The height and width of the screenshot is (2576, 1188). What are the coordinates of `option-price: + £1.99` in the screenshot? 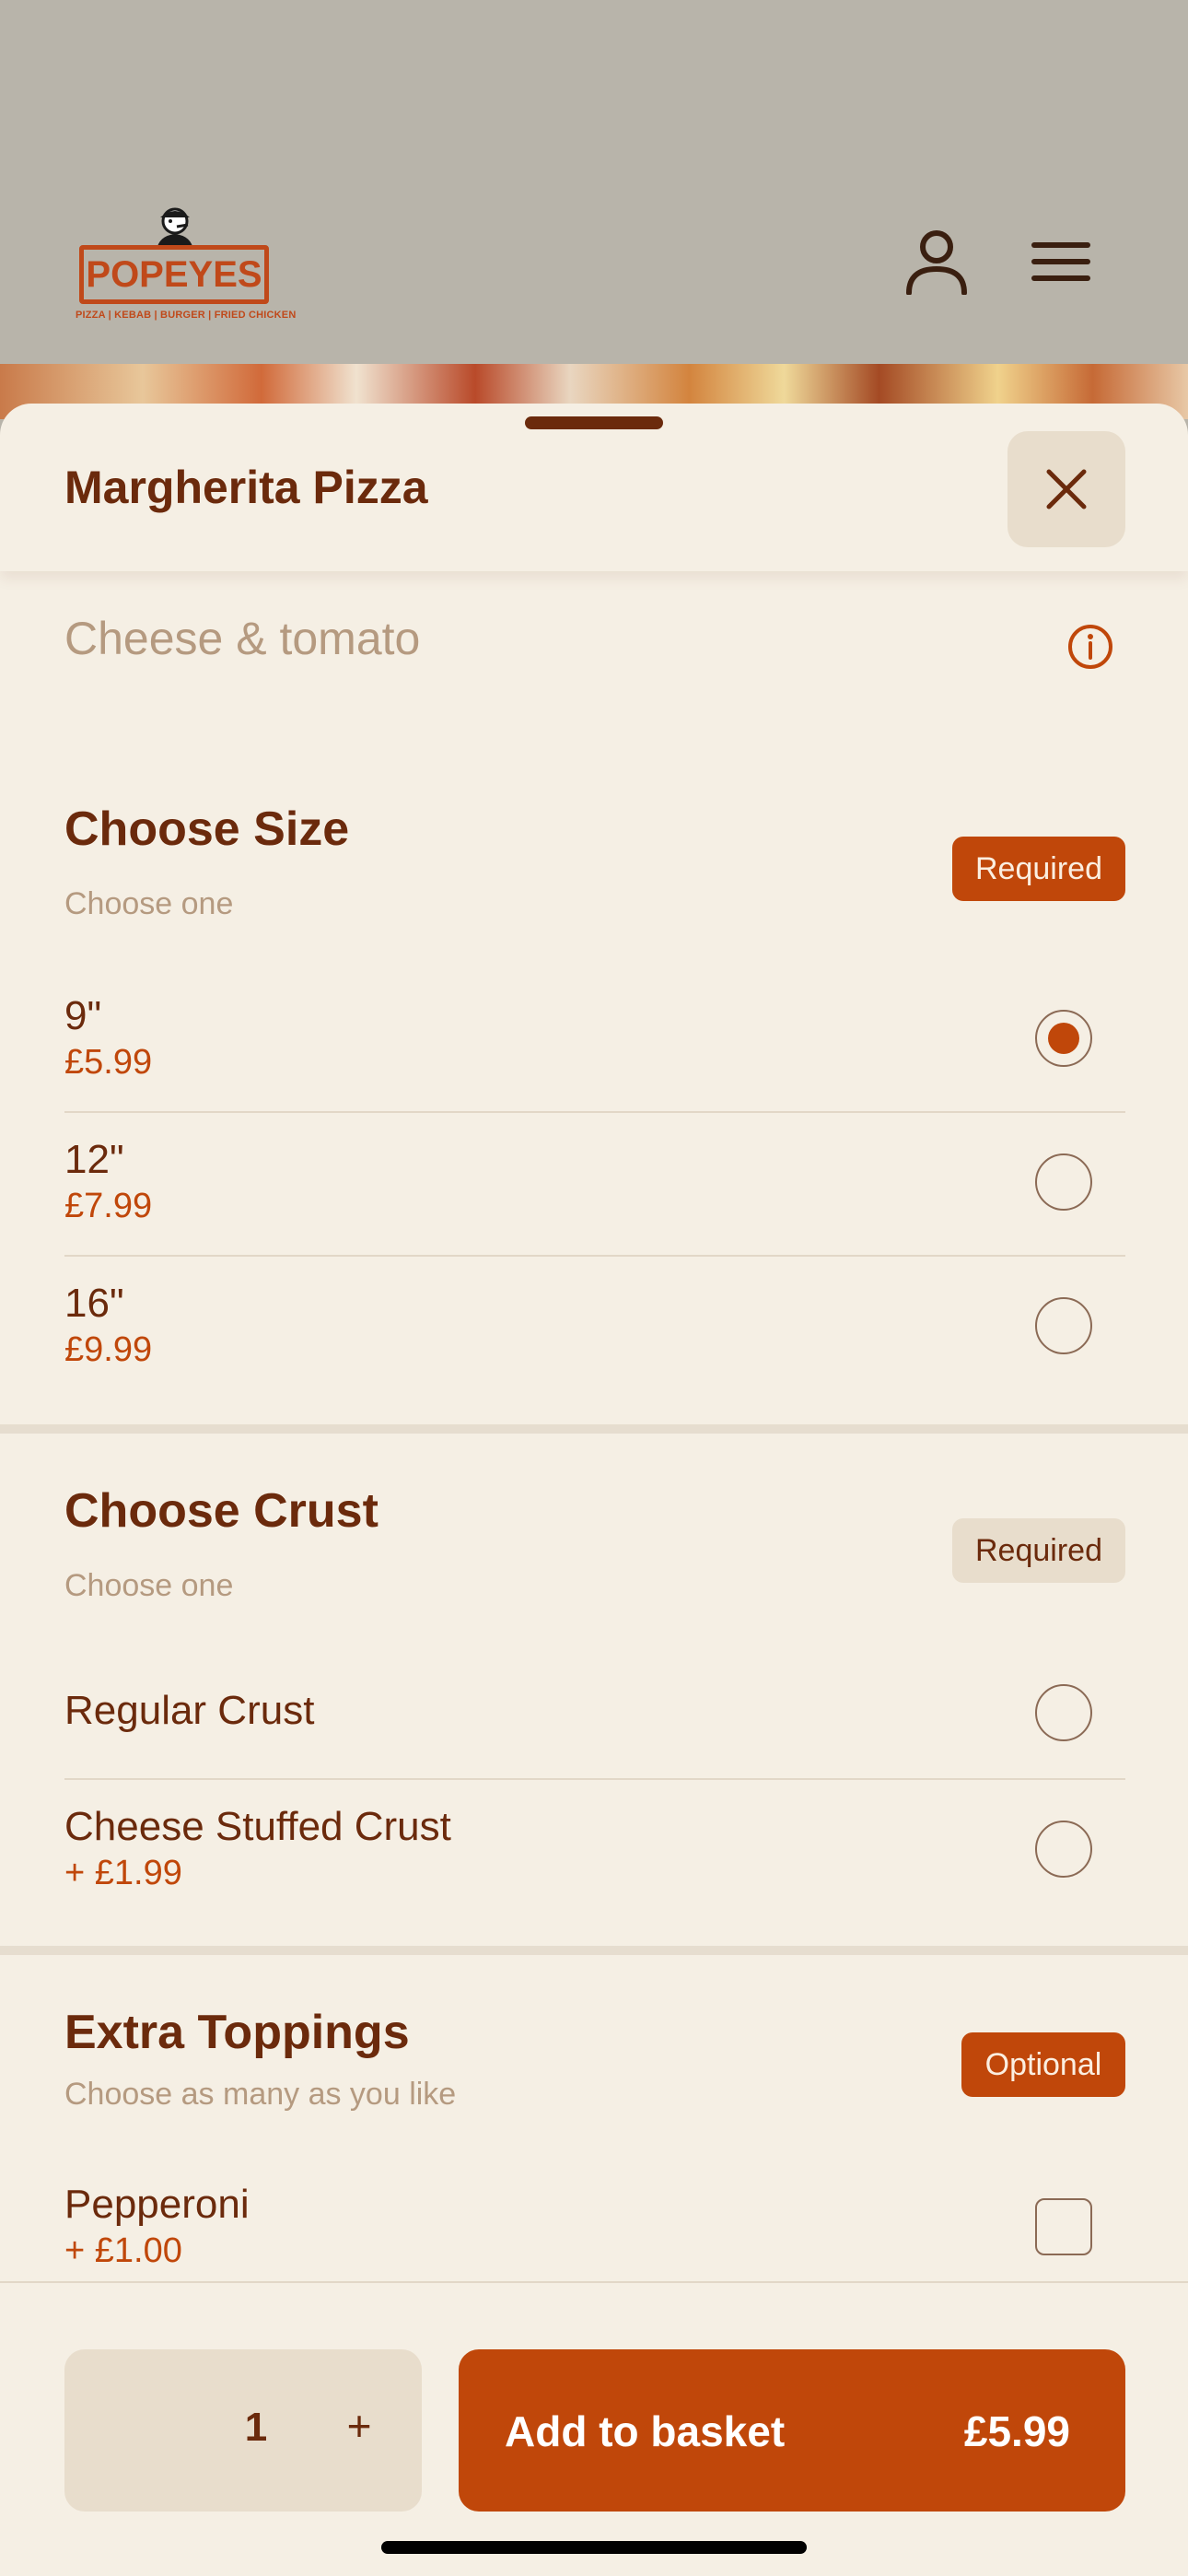 It's located at (123, 1873).